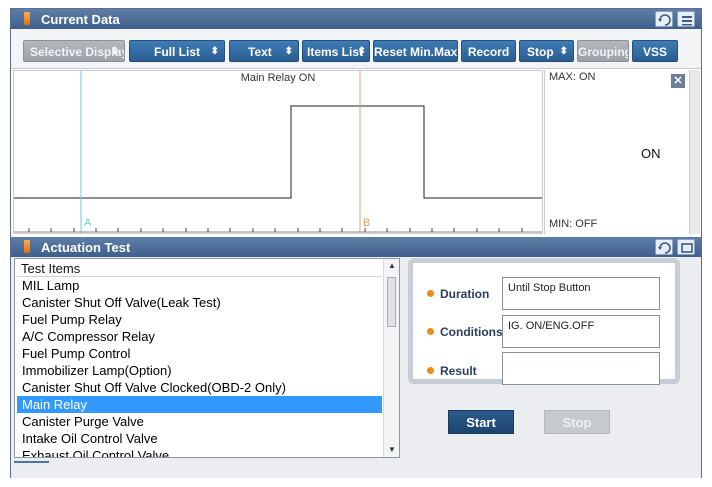 This screenshot has height=487, width=712. I want to click on stop-dropdown: Stop ⬍, so click(546, 51).